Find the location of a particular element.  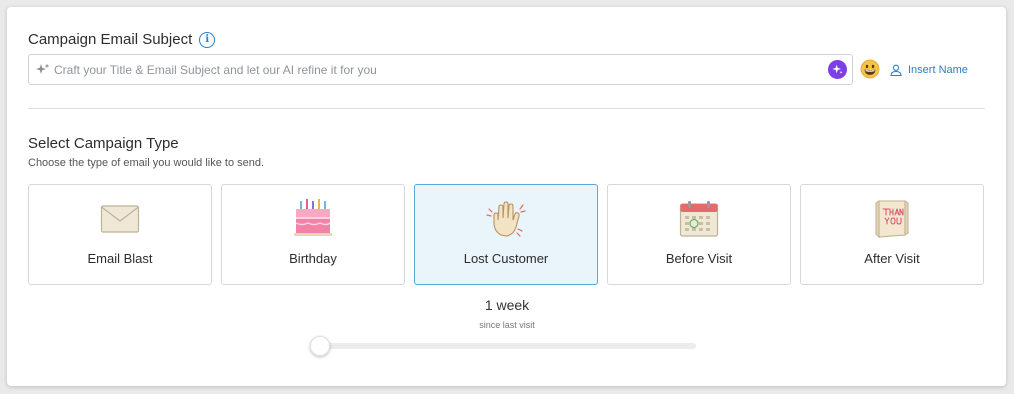

insert-name-button: Insert Name is located at coordinates (929, 70).